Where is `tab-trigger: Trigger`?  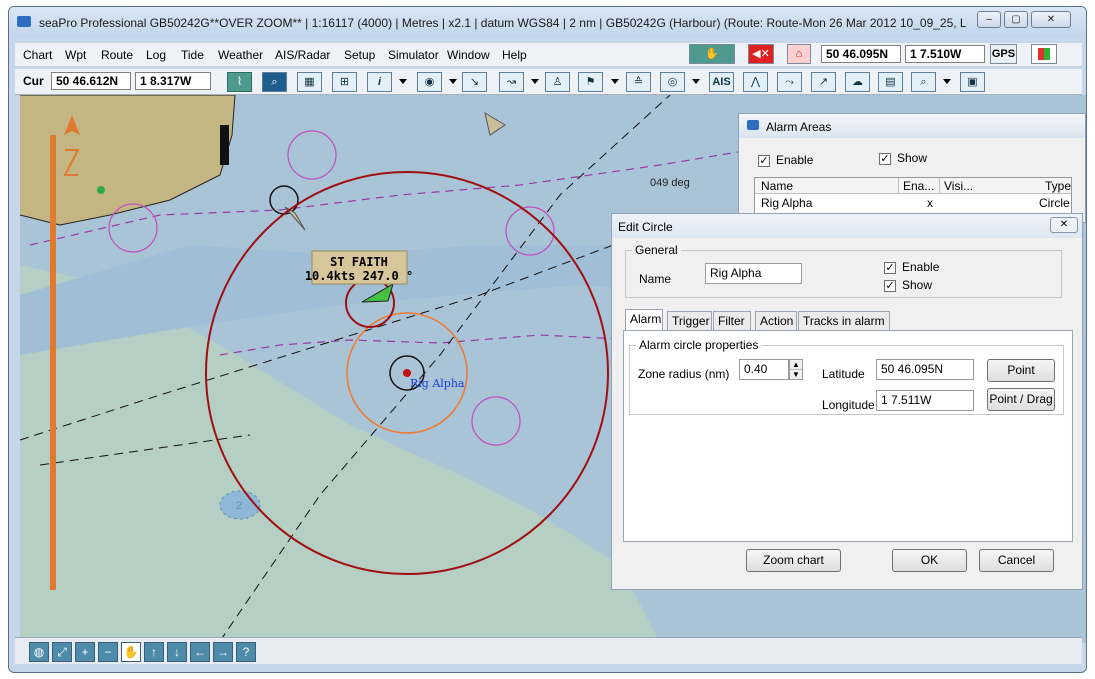
tab-trigger: Trigger is located at coordinates (689, 320).